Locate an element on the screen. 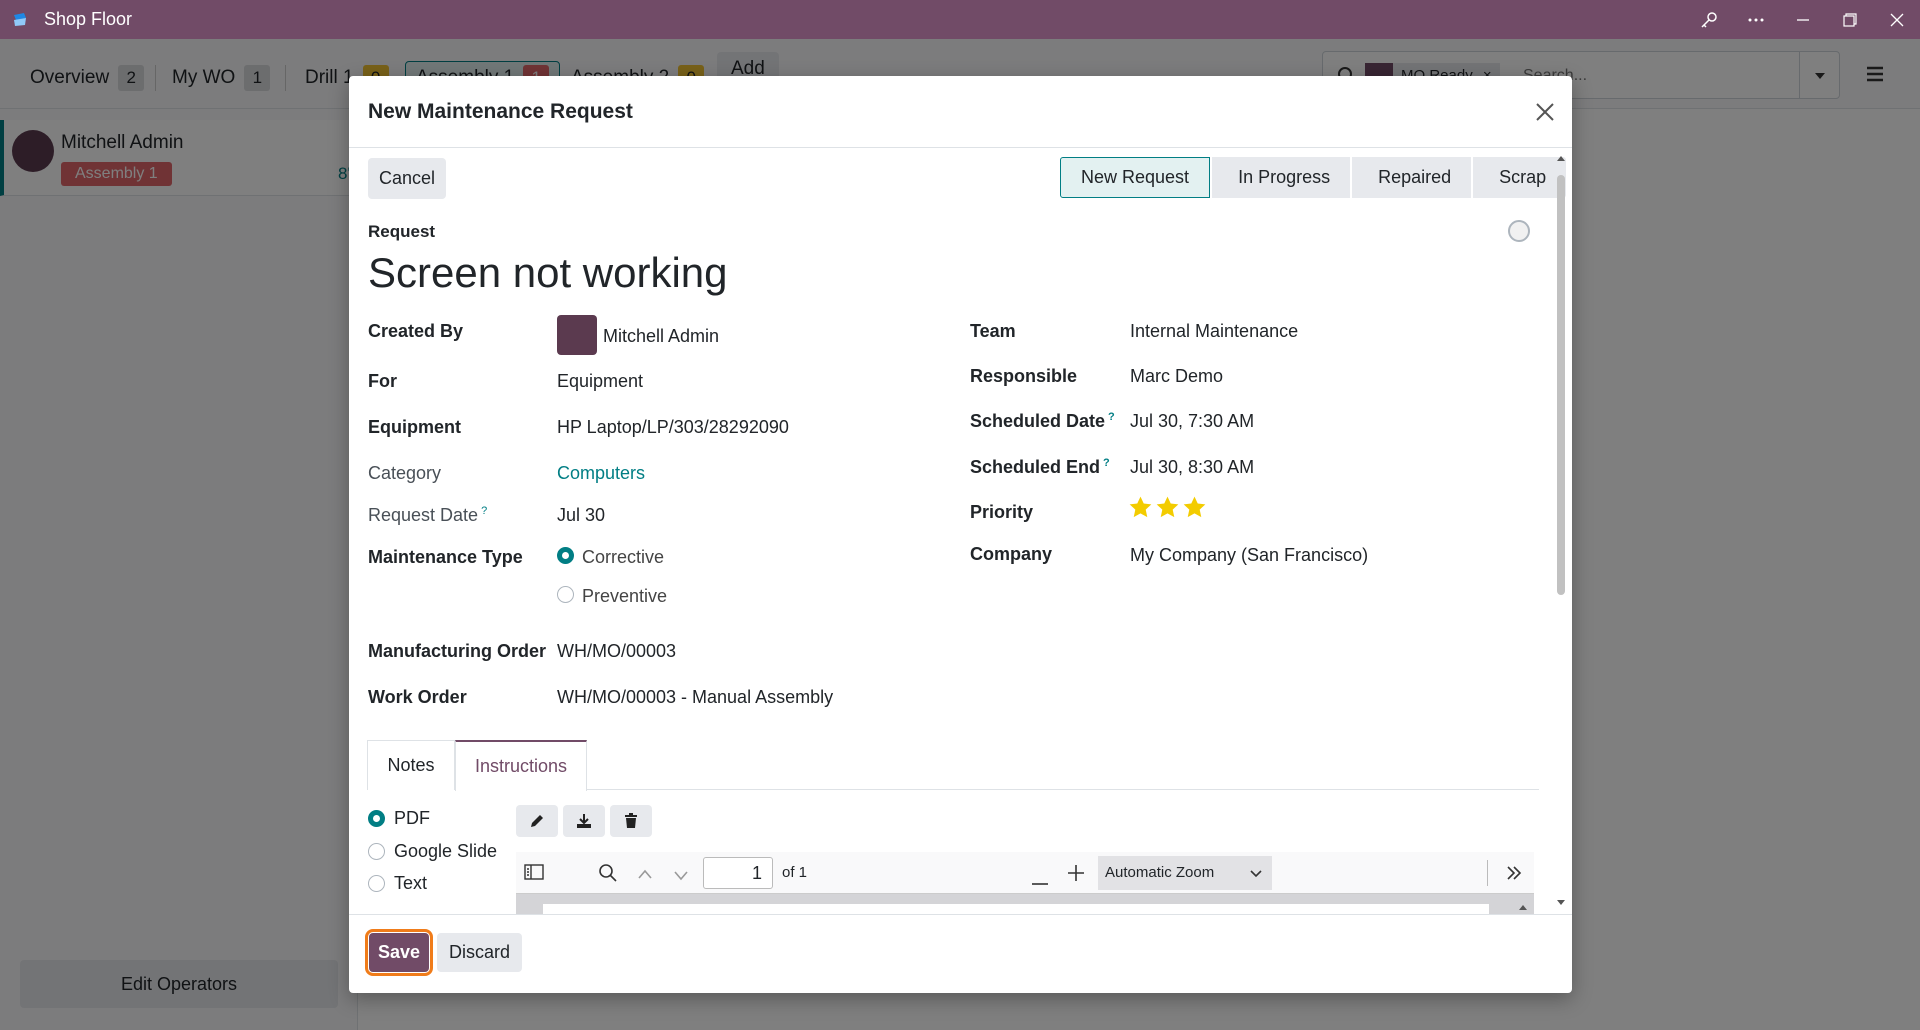 Image resolution: width=1920 pixels, height=1030 pixels. download-icon is located at coordinates (584, 821).